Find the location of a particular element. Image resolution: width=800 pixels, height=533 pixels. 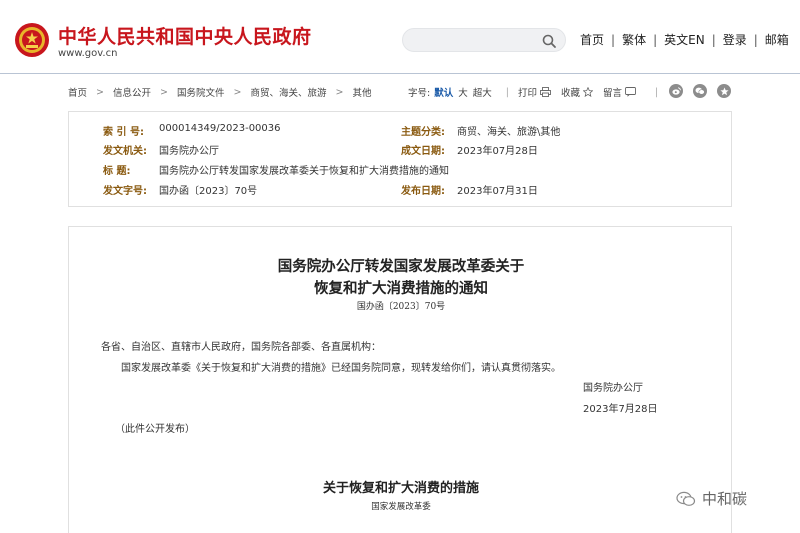

site-url: www.gov.cn is located at coordinates (88, 53).